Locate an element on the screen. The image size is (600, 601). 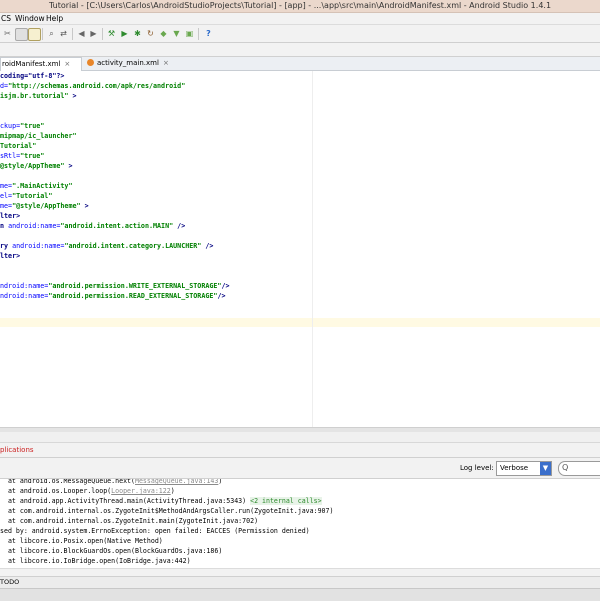
log-level-select: Verbose ▼ is located at coordinates (524, 468).